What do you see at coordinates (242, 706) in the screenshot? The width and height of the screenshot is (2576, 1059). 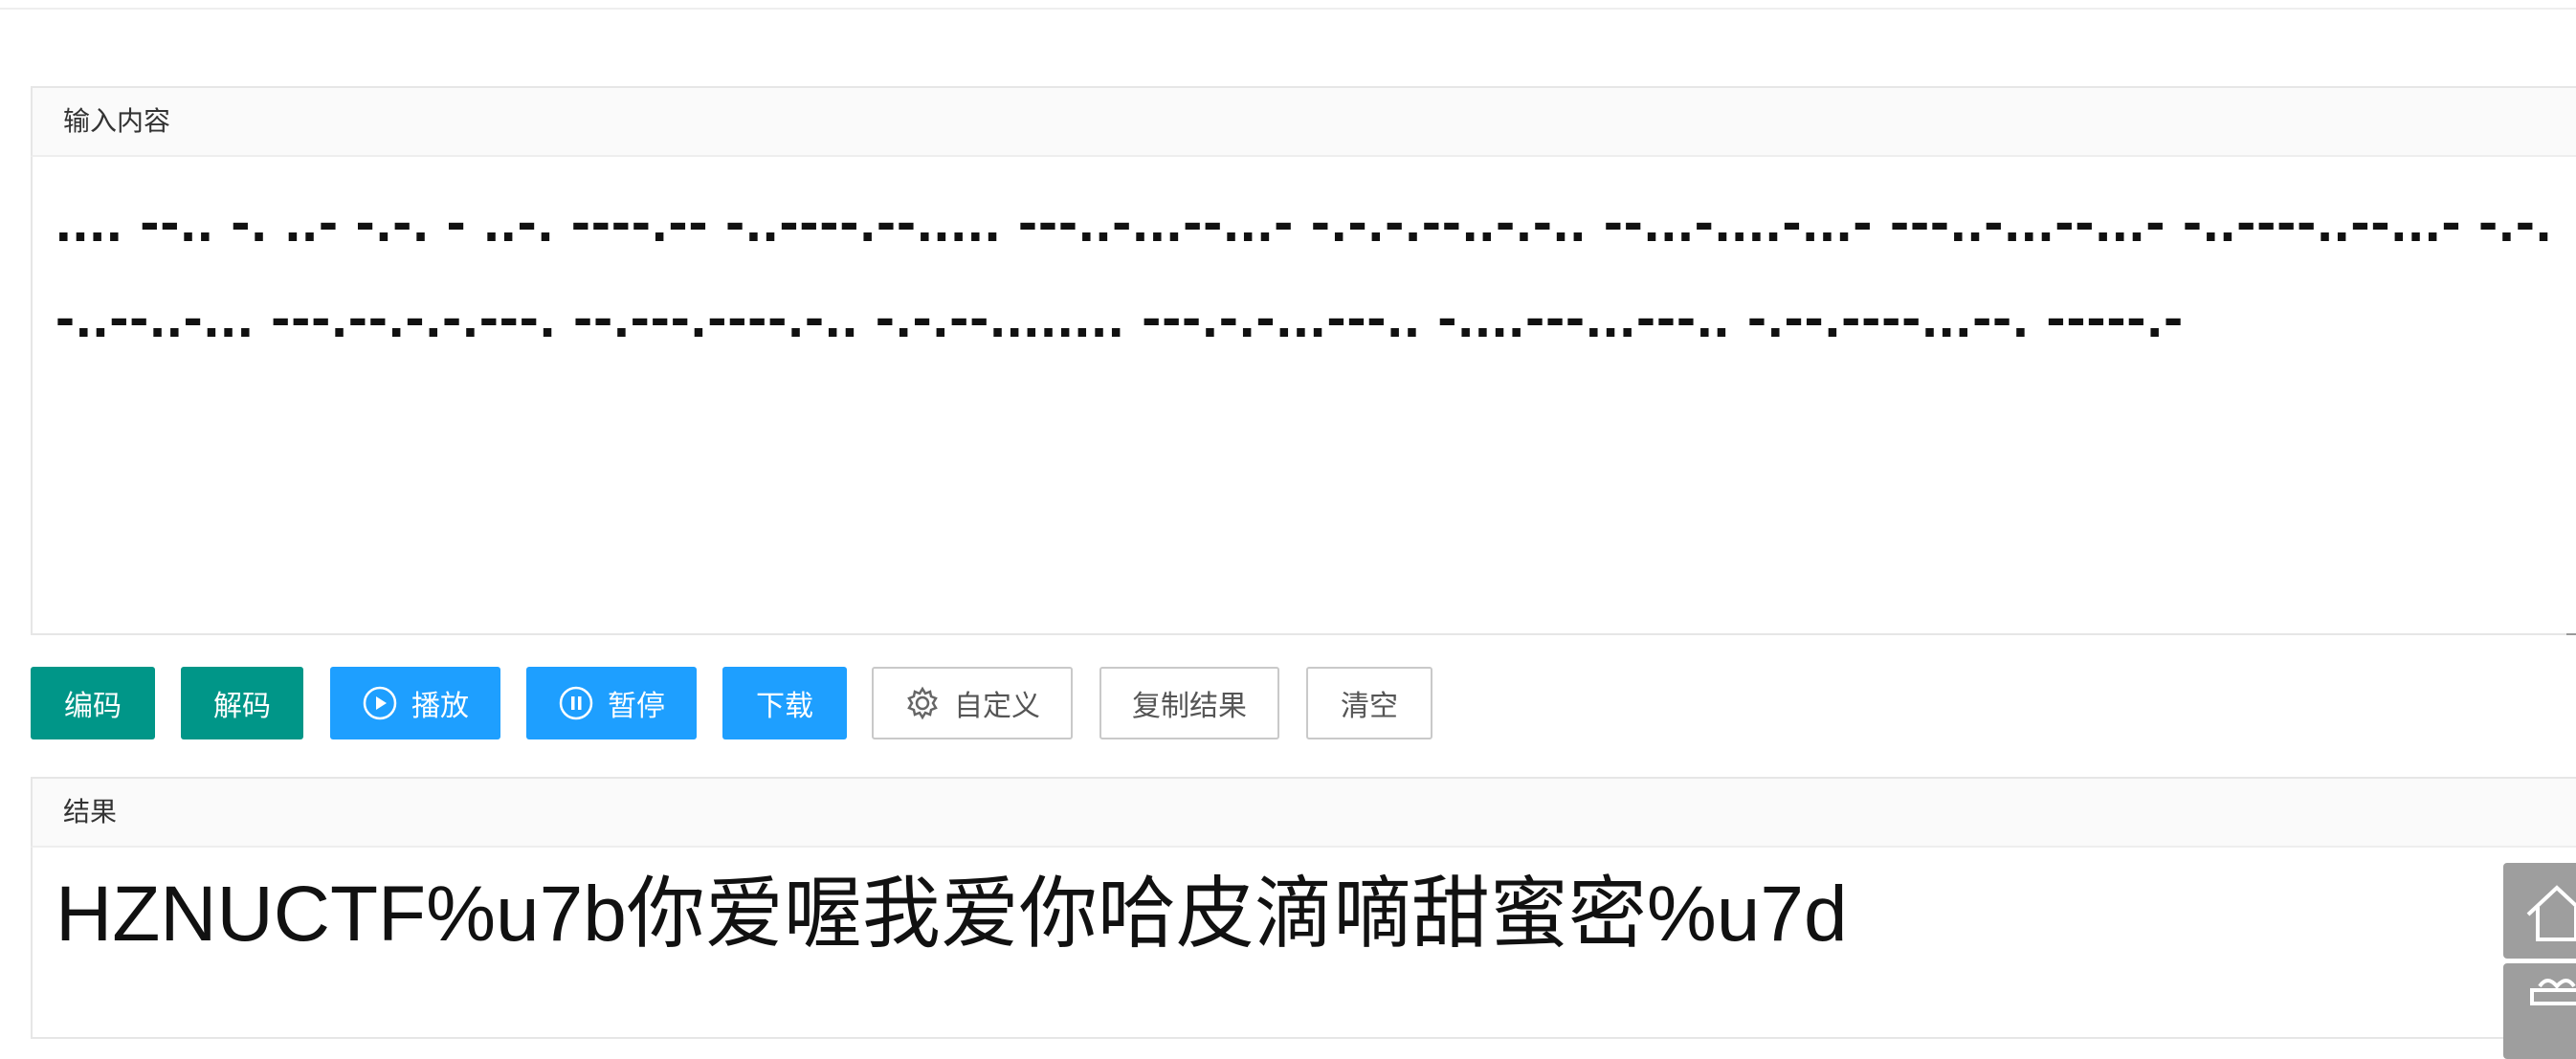 I see `decode-button-label: 解码` at bounding box center [242, 706].